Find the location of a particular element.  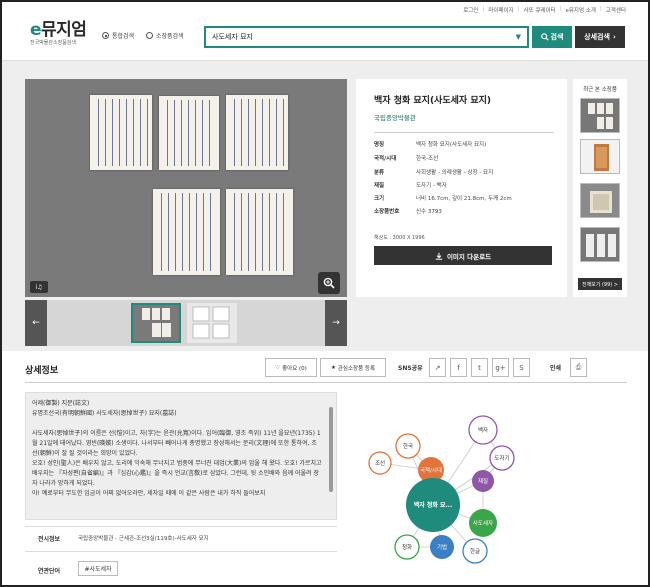

favorite-label: 관심소장품 등록 is located at coordinates (356, 368).